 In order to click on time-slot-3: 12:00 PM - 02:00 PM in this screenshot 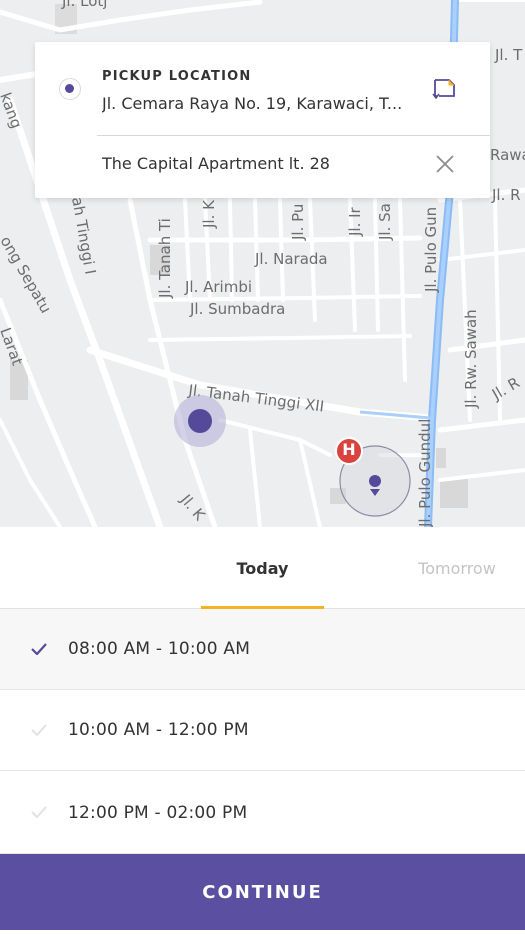, I will do `click(262, 813)`.